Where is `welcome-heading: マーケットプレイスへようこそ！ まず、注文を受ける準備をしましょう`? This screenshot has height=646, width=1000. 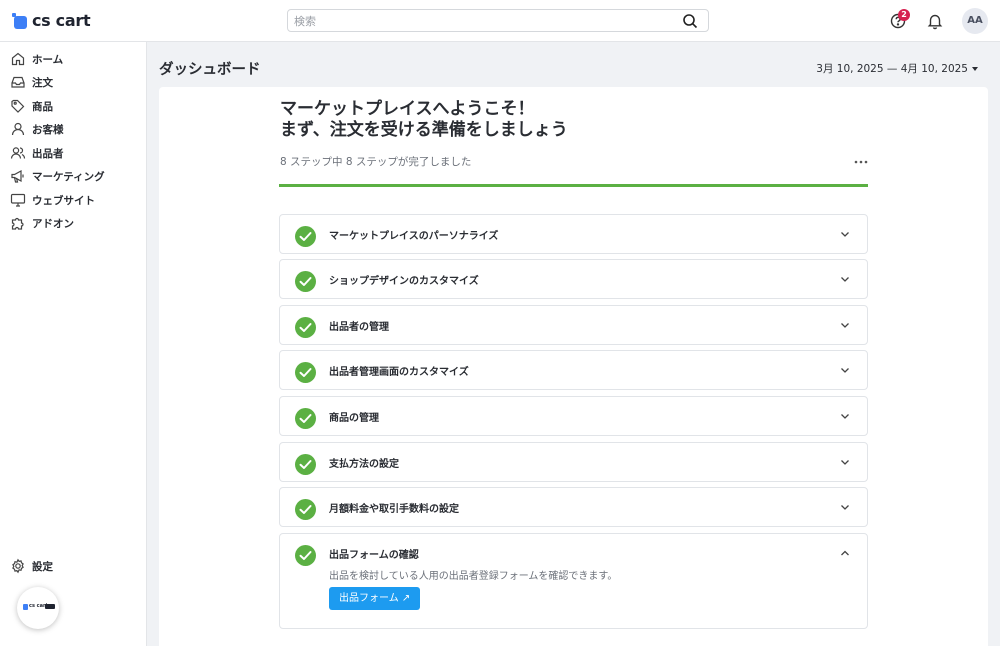
welcome-heading: マーケットプレイスへようこそ！ まず、注文を受ける準備をしましょう is located at coordinates (424, 120).